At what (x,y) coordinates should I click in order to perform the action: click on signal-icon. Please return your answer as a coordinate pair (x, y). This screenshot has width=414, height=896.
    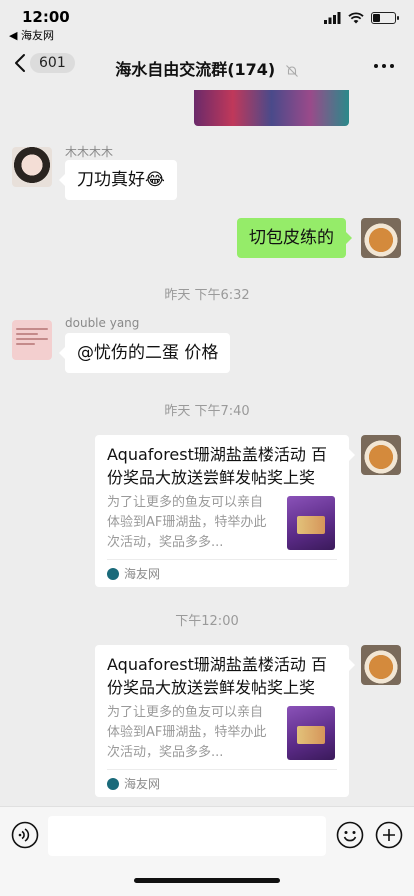
    Looking at the image, I should click on (332, 18).